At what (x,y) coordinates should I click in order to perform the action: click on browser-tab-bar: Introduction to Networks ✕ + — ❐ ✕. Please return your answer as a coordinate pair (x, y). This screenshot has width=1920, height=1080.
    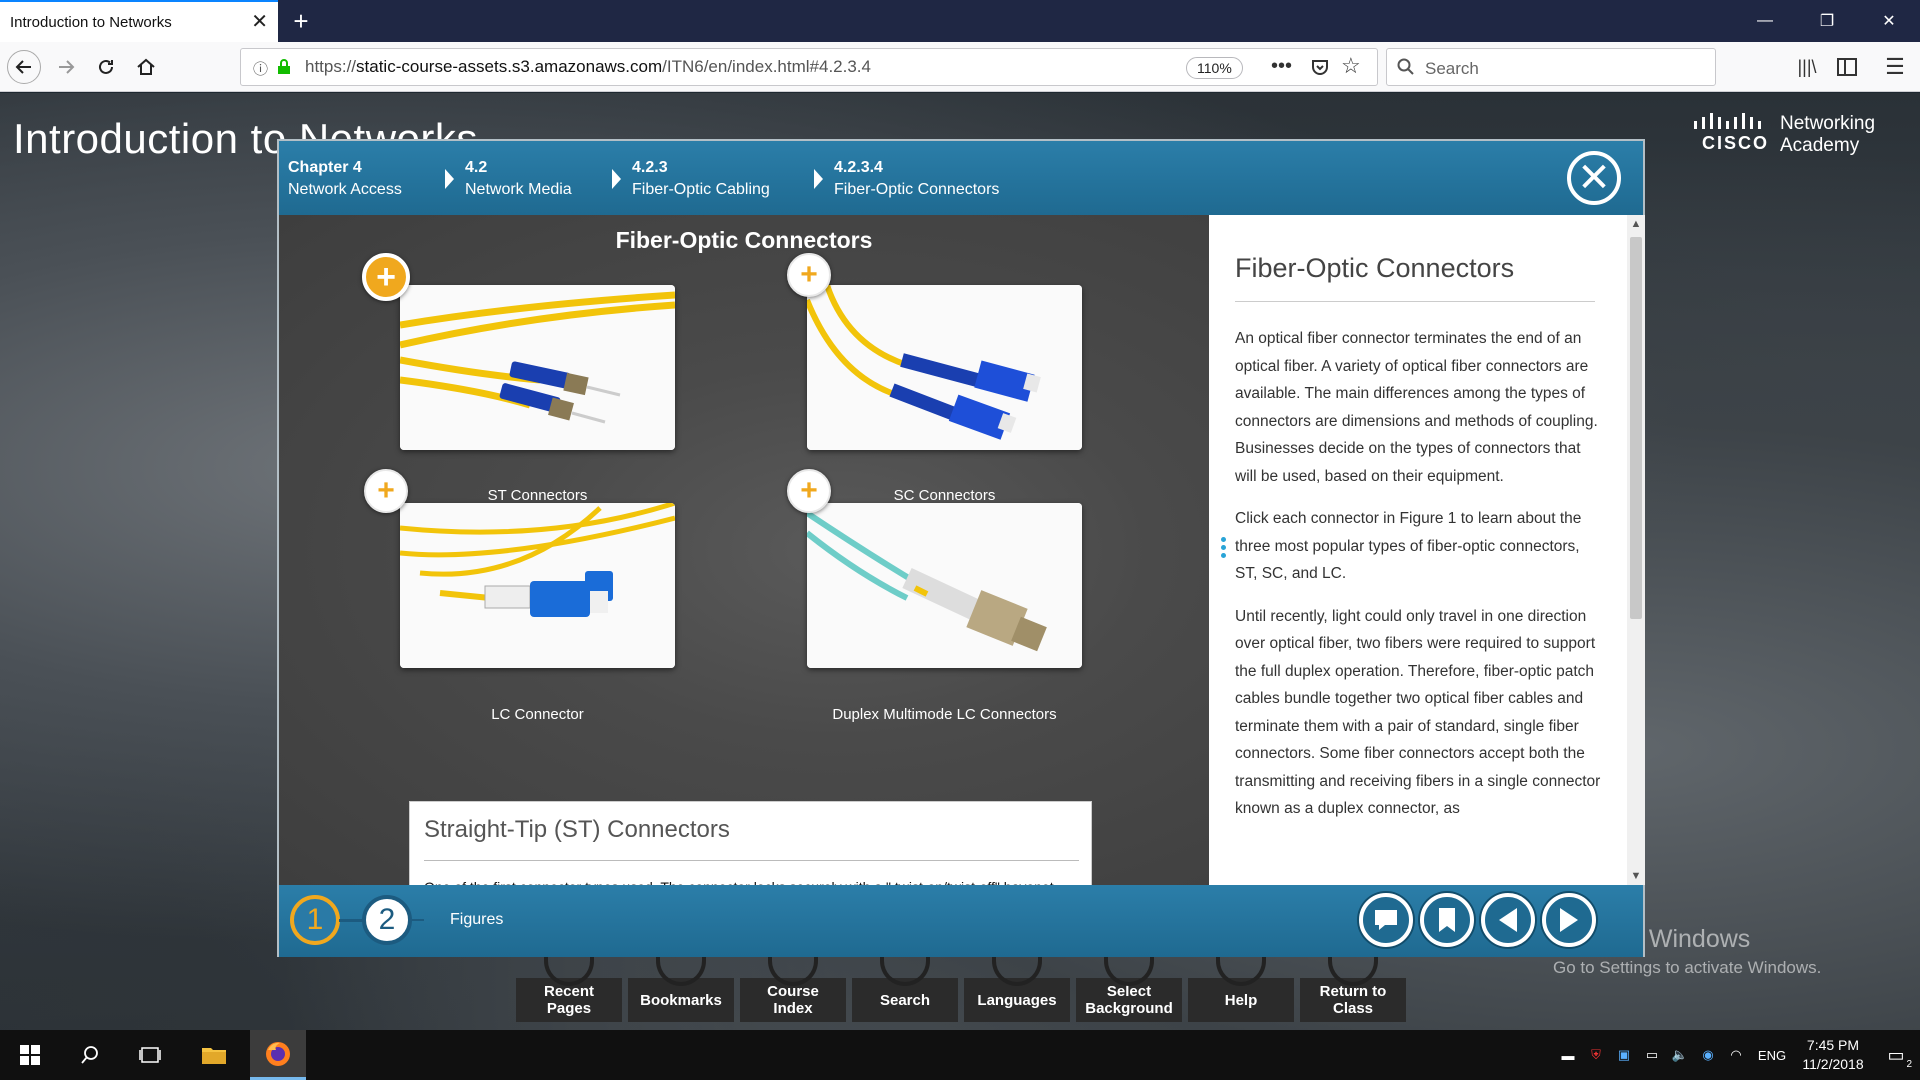
    Looking at the image, I should click on (960, 21).